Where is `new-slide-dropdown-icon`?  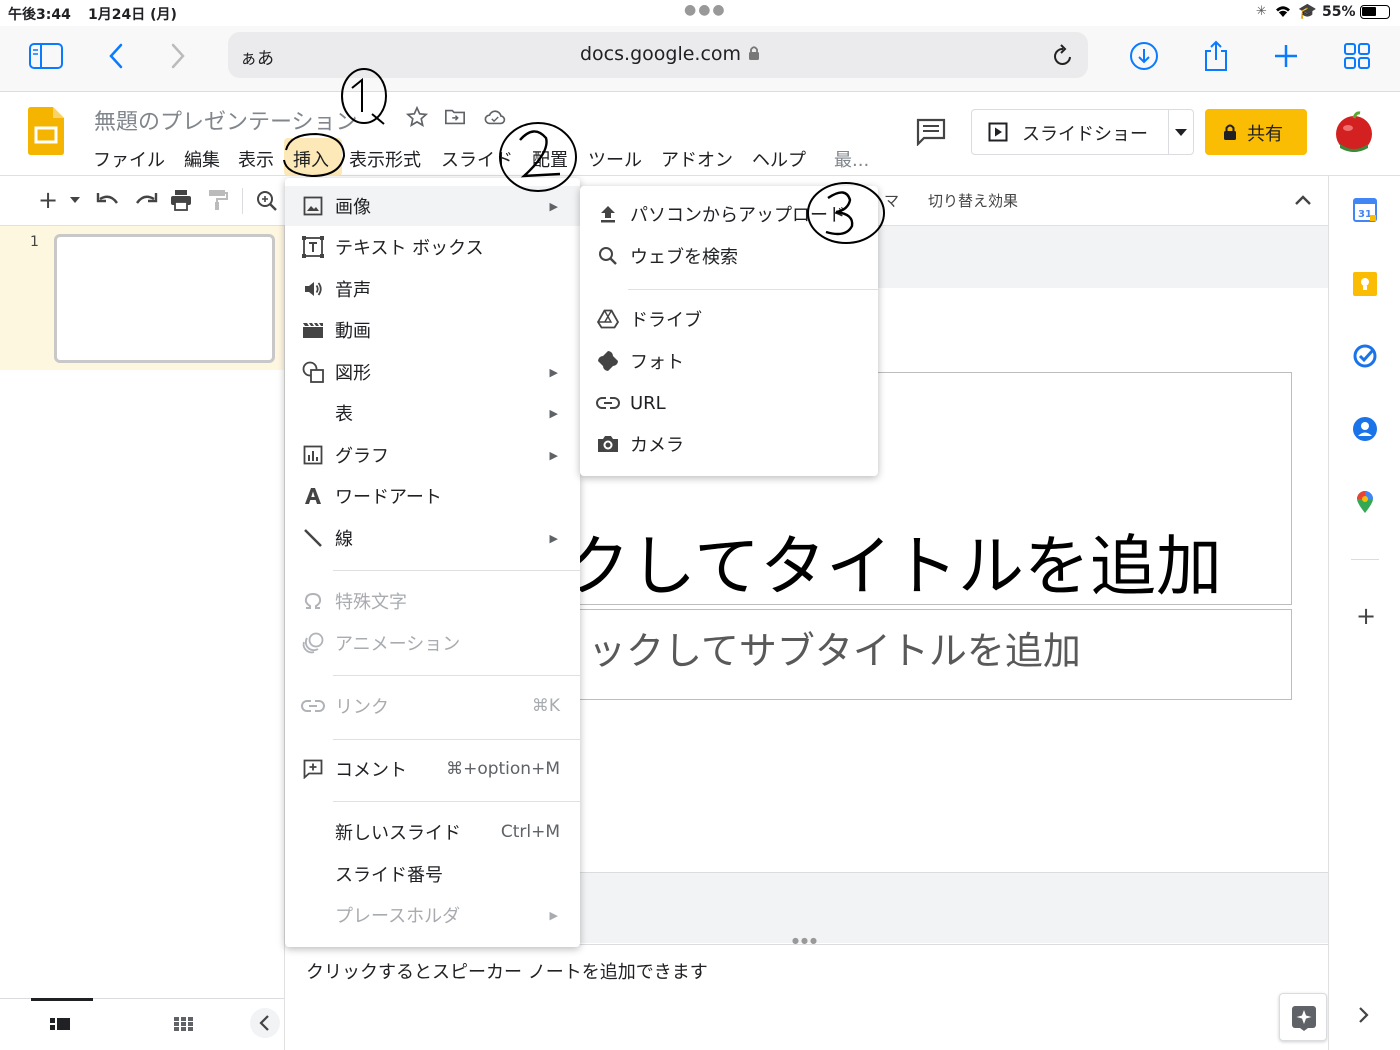
new-slide-dropdown-icon is located at coordinates (75, 200).